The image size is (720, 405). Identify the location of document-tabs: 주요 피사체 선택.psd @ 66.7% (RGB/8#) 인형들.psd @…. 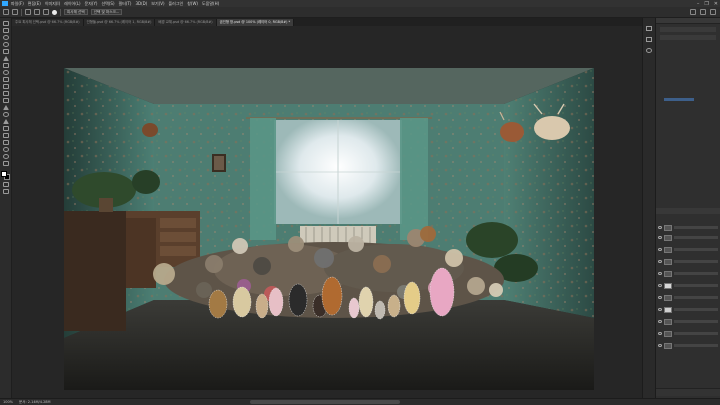
(327, 22).